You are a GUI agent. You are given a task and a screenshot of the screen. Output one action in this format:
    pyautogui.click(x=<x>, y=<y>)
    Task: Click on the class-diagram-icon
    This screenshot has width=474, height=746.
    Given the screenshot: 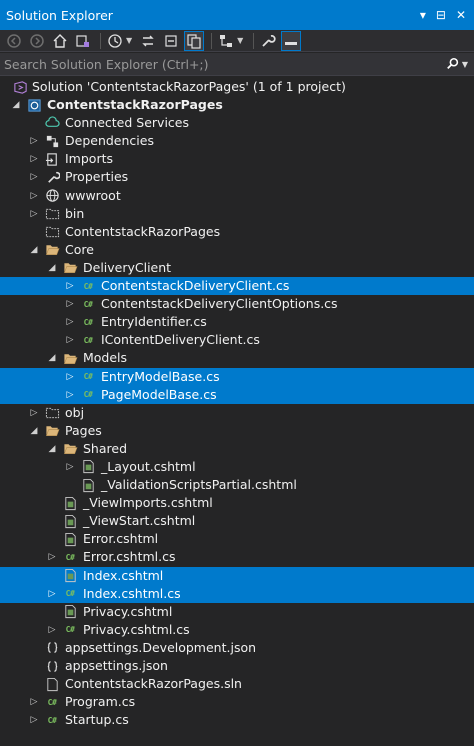 What is the action you would take?
    pyautogui.click(x=226, y=40)
    